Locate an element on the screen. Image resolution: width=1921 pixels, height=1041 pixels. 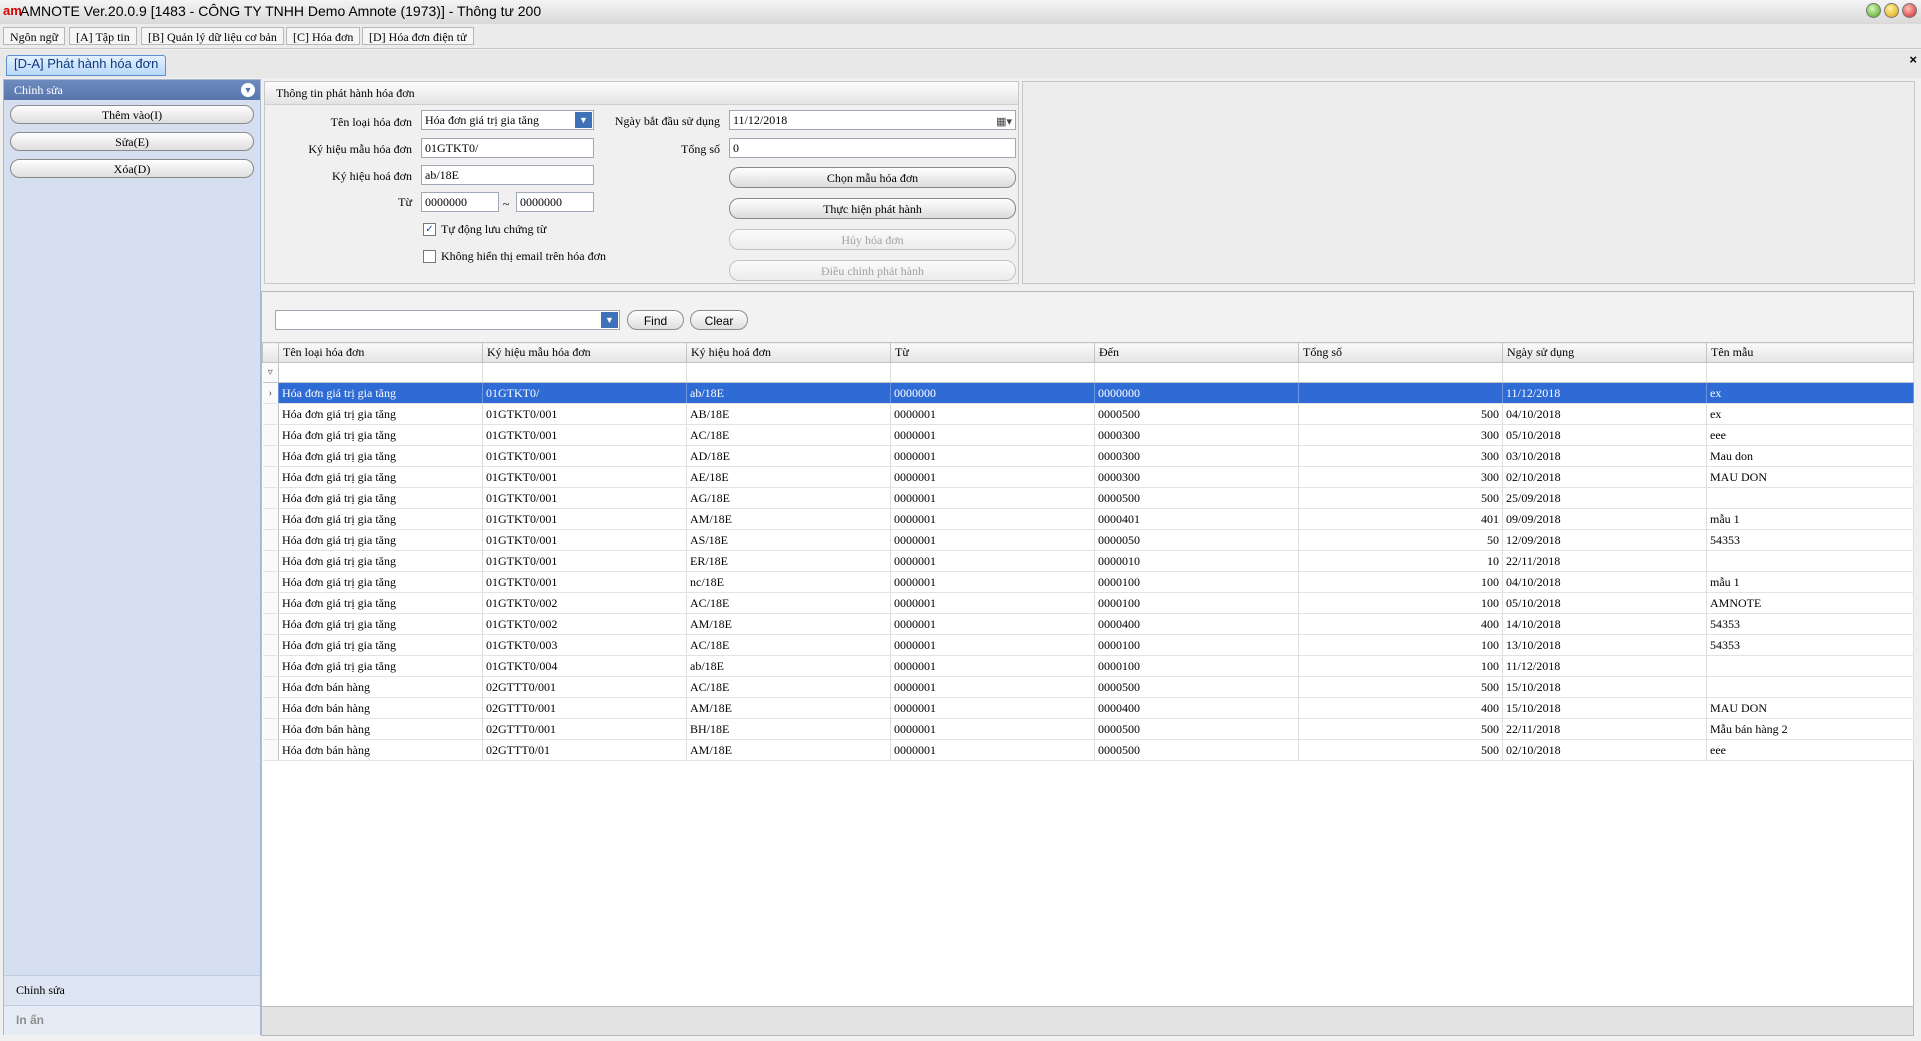
sidebar-section-edit: Chỉnh sửa is located at coordinates (132, 990).